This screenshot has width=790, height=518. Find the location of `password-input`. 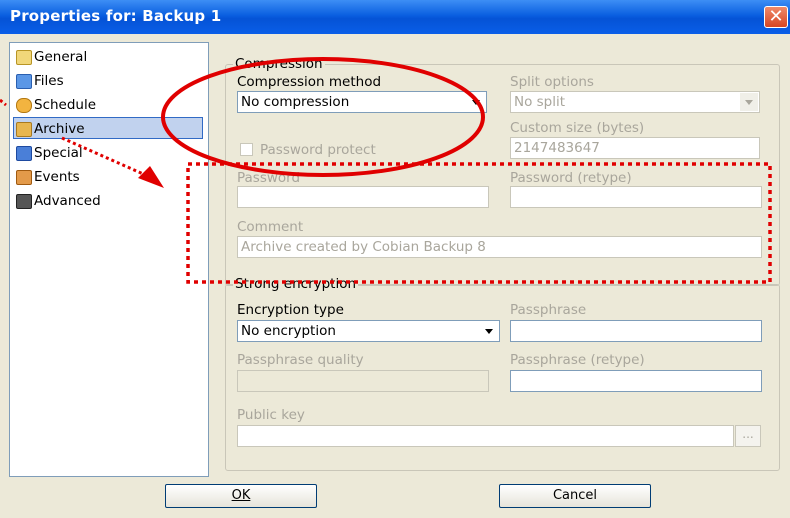

password-input is located at coordinates (363, 197).